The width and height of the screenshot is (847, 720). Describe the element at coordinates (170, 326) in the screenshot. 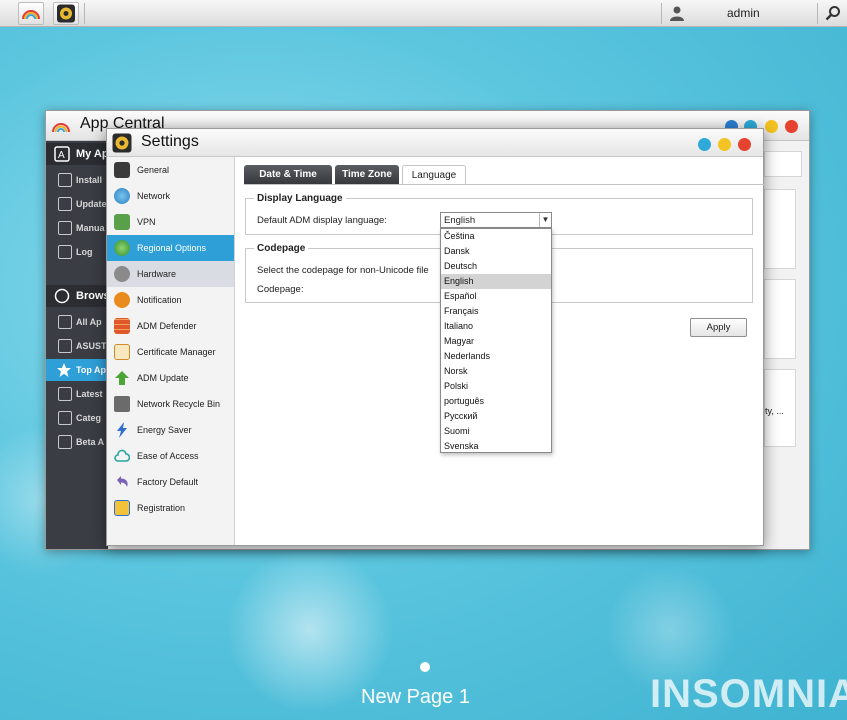

I see `nav-item-adm-defender: ADM Defender` at that location.